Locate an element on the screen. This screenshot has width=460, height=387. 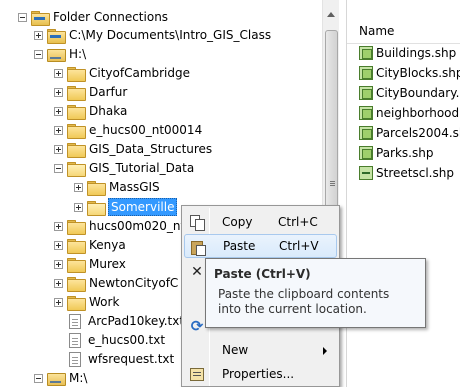
line-feature-class-icon is located at coordinates (366, 173).